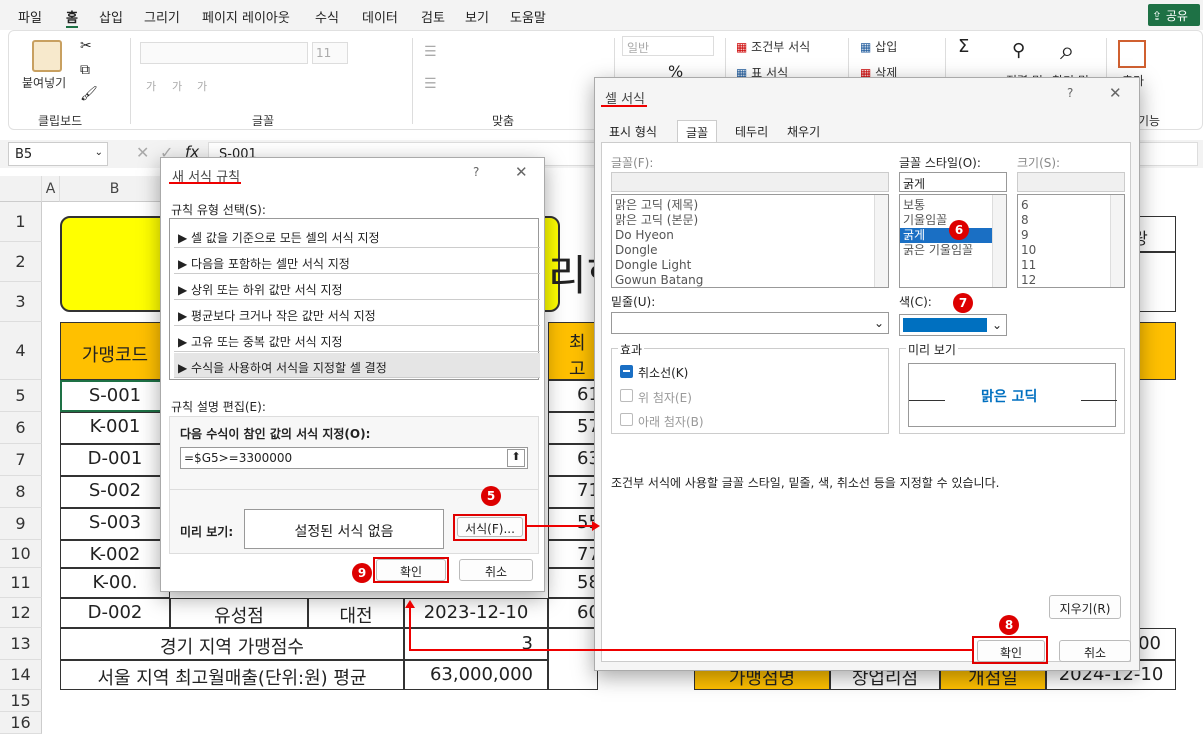 This screenshot has width=1203, height=734. Describe the element at coordinates (963, 303) in the screenshot. I see `step-badge-7: 7` at that location.